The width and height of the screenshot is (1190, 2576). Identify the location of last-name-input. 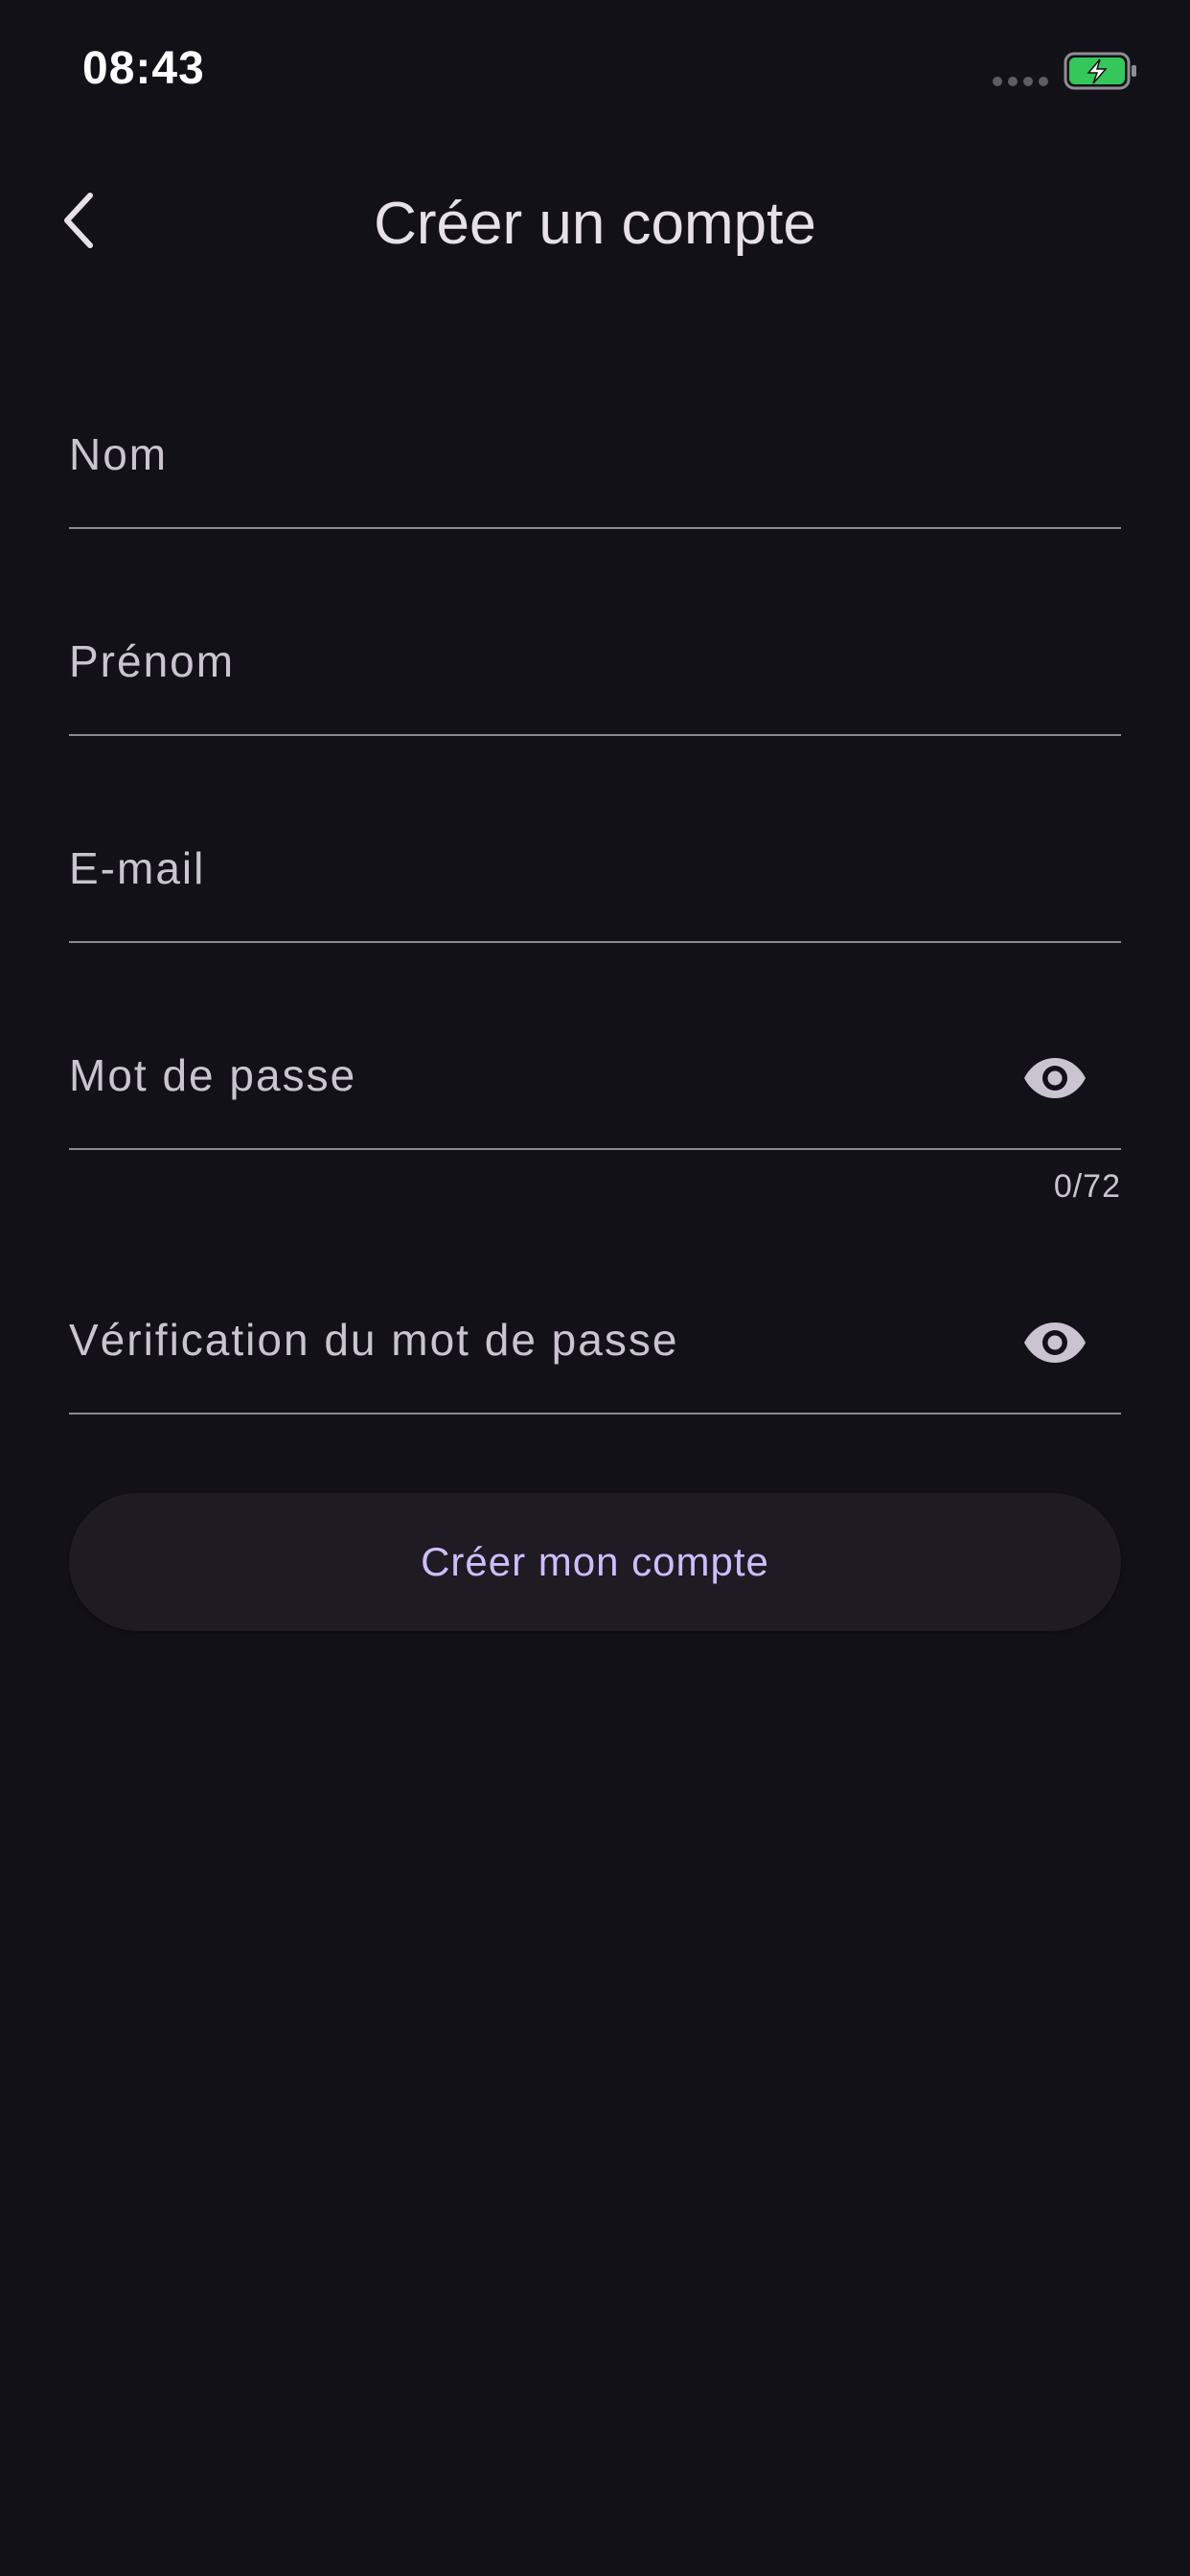
(595, 454).